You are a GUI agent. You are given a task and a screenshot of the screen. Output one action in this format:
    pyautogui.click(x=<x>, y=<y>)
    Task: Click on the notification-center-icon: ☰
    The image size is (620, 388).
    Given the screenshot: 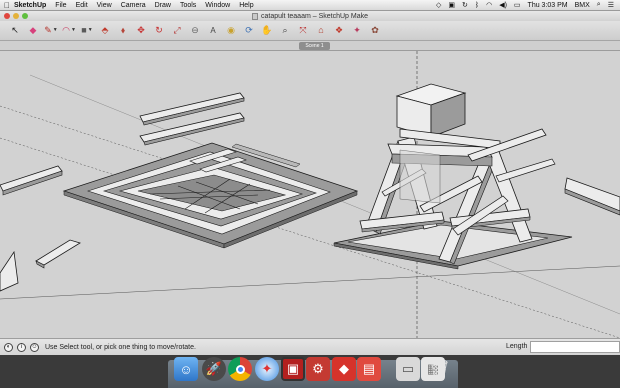 What is the action you would take?
    pyautogui.click(x=611, y=5)
    